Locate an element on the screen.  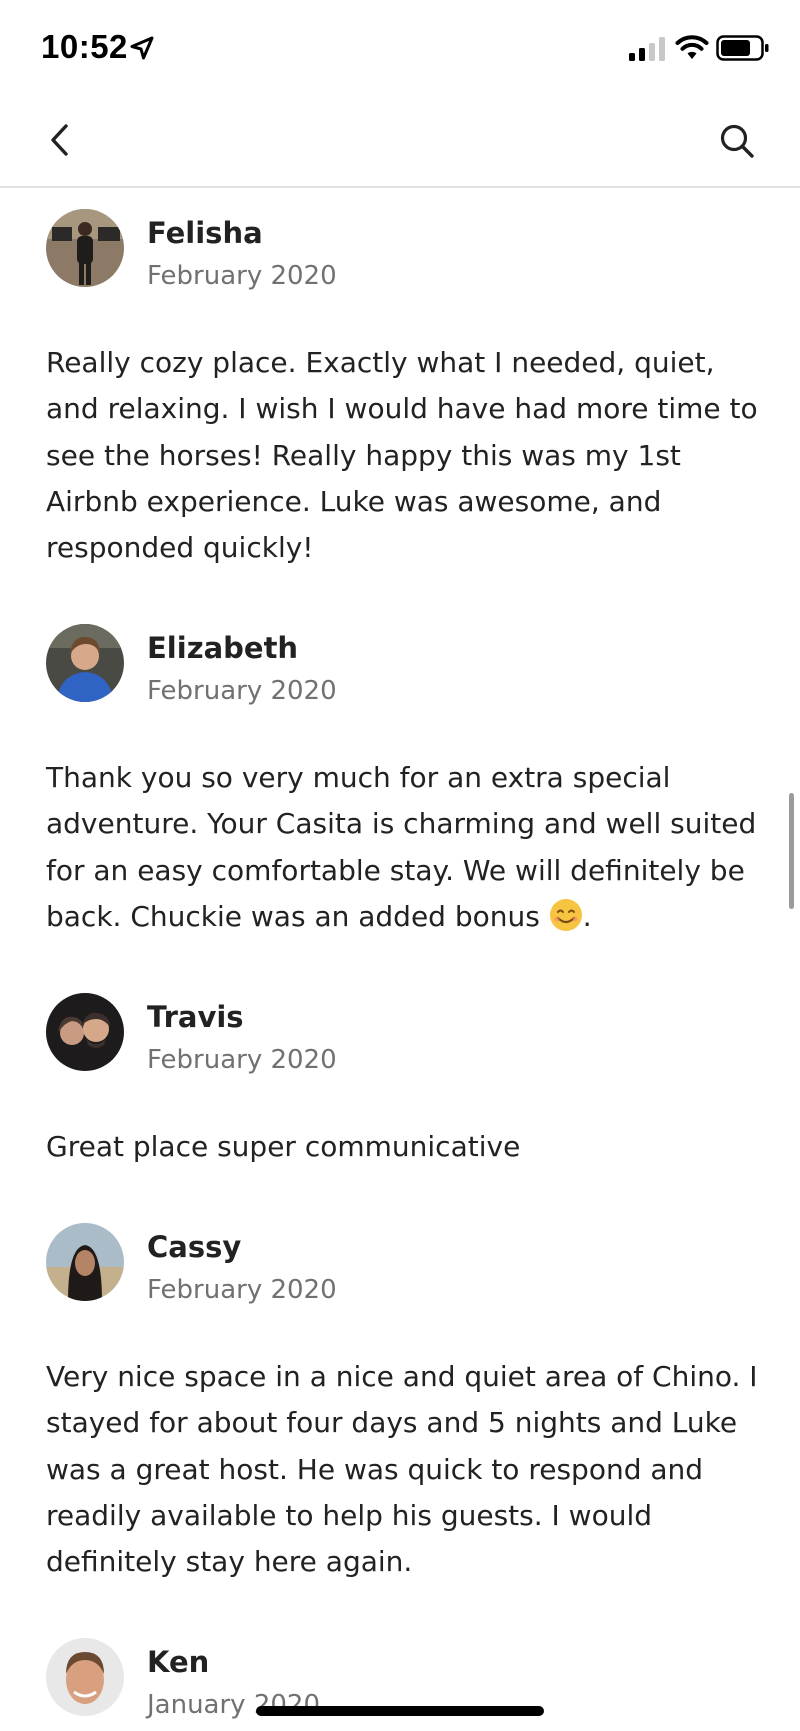
nav-bar is located at coordinates (400, 142).